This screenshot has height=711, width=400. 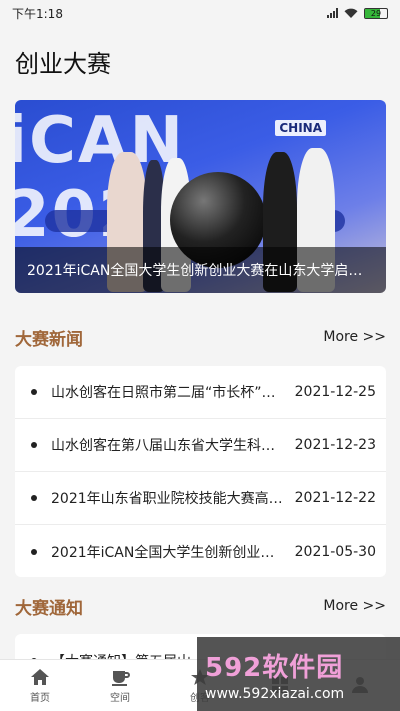 I want to click on news-item-date: 2021-12-25, so click(x=335, y=392).